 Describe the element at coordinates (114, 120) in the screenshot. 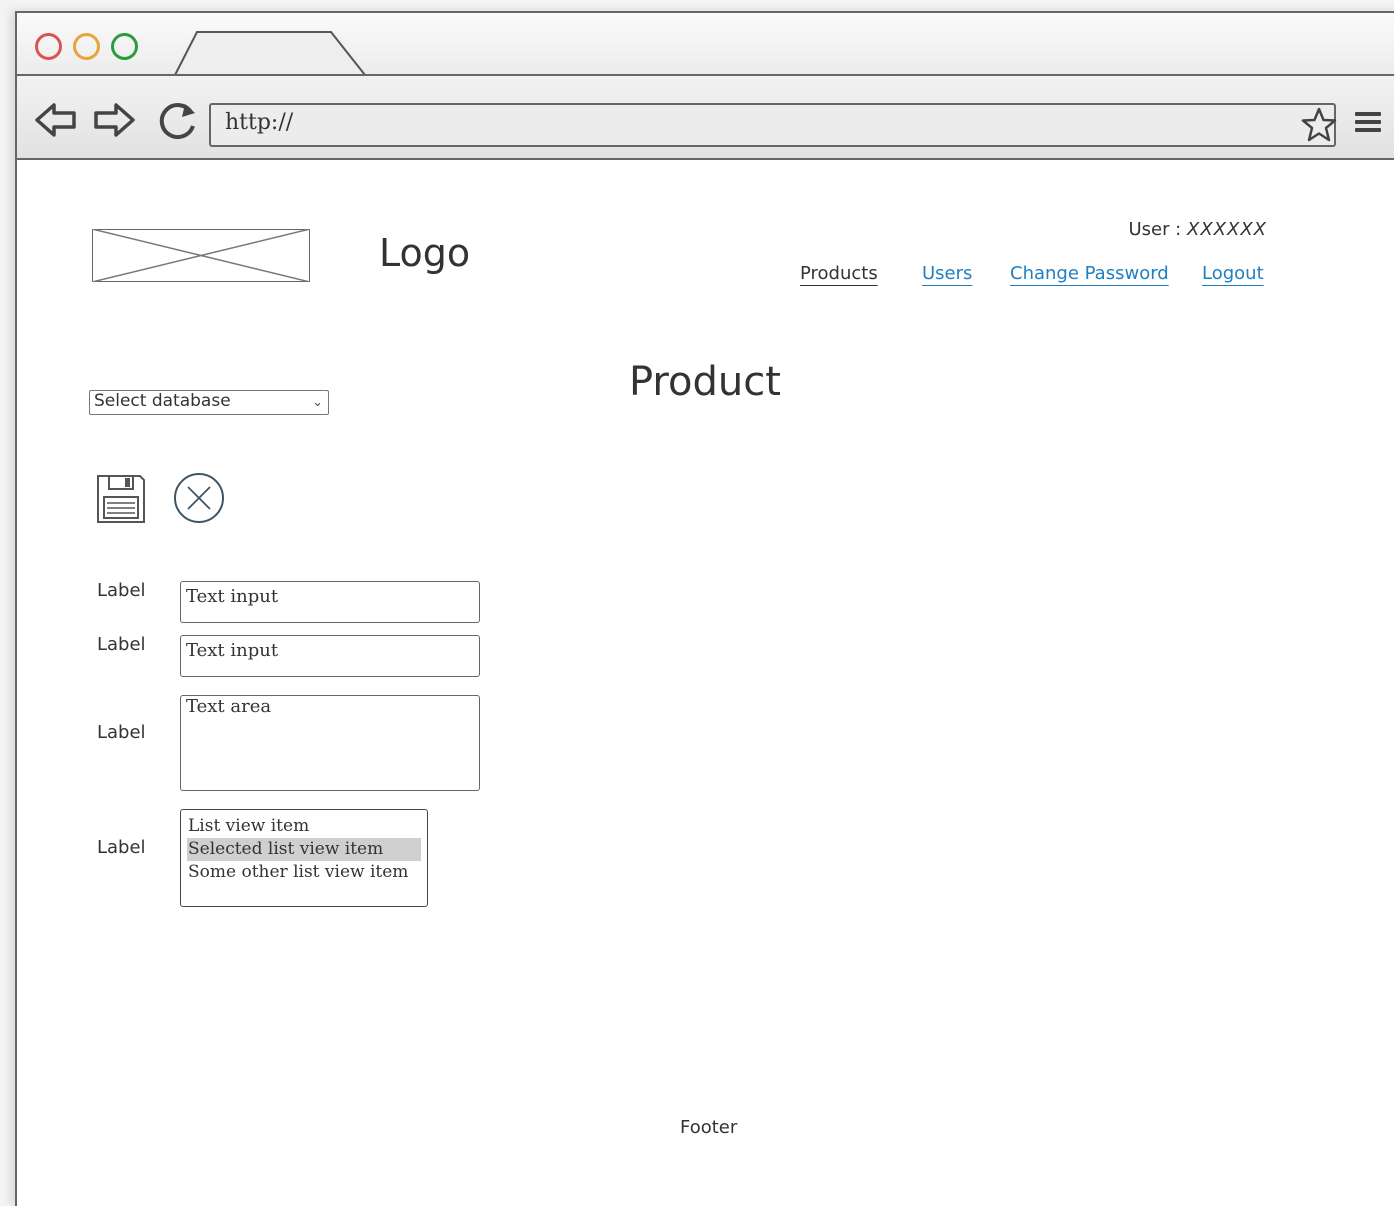

I see `forward-arrow-icon` at that location.